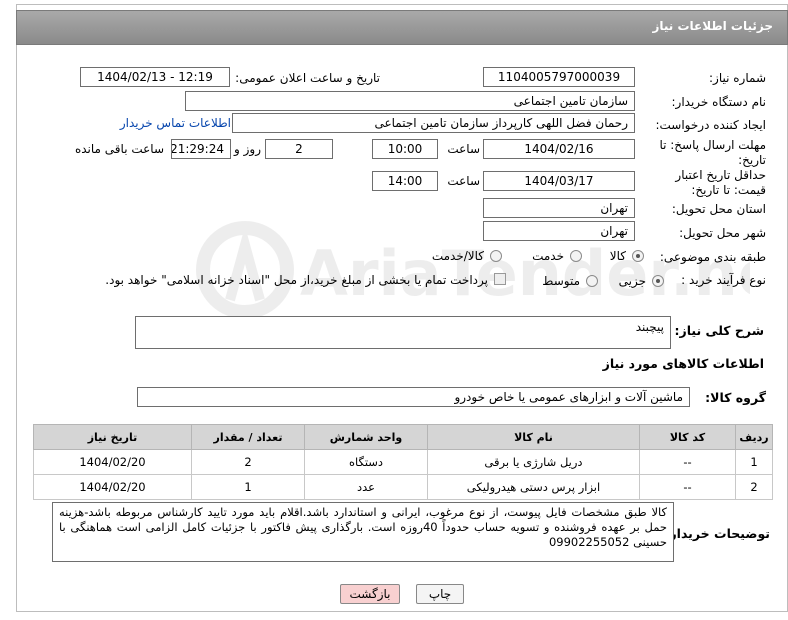 The height and width of the screenshot is (620, 788). What do you see at coordinates (307, 78) in the screenshot?
I see `announce-label: تاریخ و ساعت اعلان عمومی:` at bounding box center [307, 78].